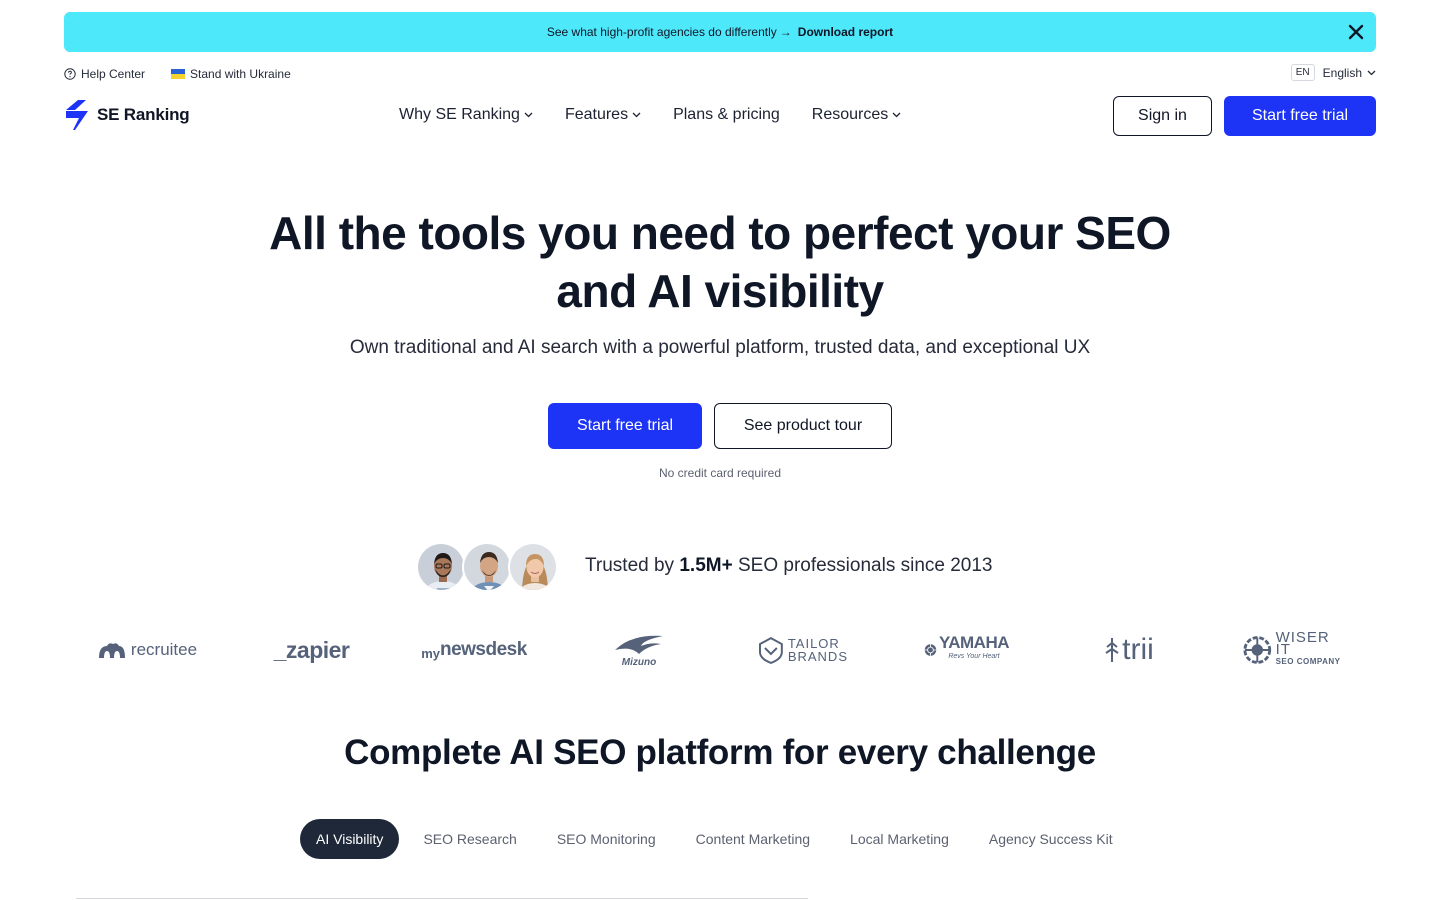 The height and width of the screenshot is (900, 1440). What do you see at coordinates (1308, 661) in the screenshot?
I see `wiser-it-line-2: SEO COMPANY` at bounding box center [1308, 661].